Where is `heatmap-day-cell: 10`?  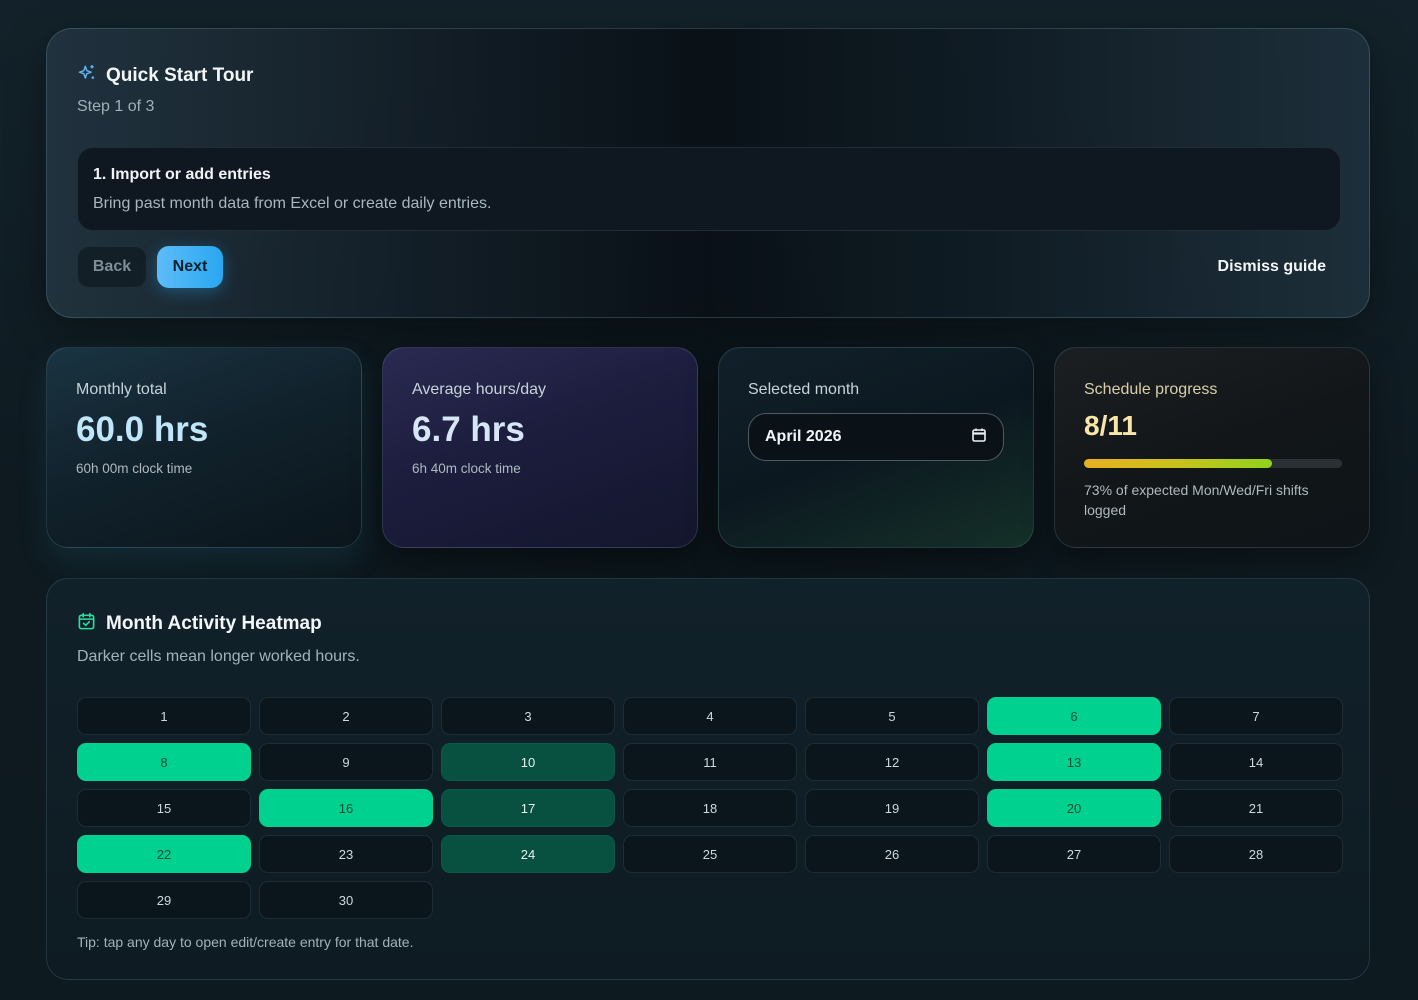
heatmap-day-cell: 10 is located at coordinates (528, 762).